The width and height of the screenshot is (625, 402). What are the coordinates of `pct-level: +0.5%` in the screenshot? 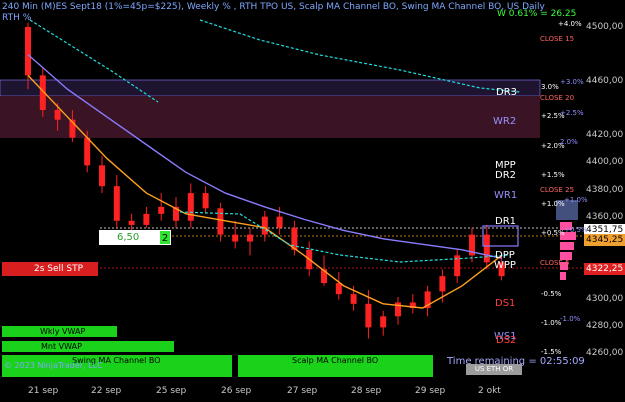 It's located at (553, 233).